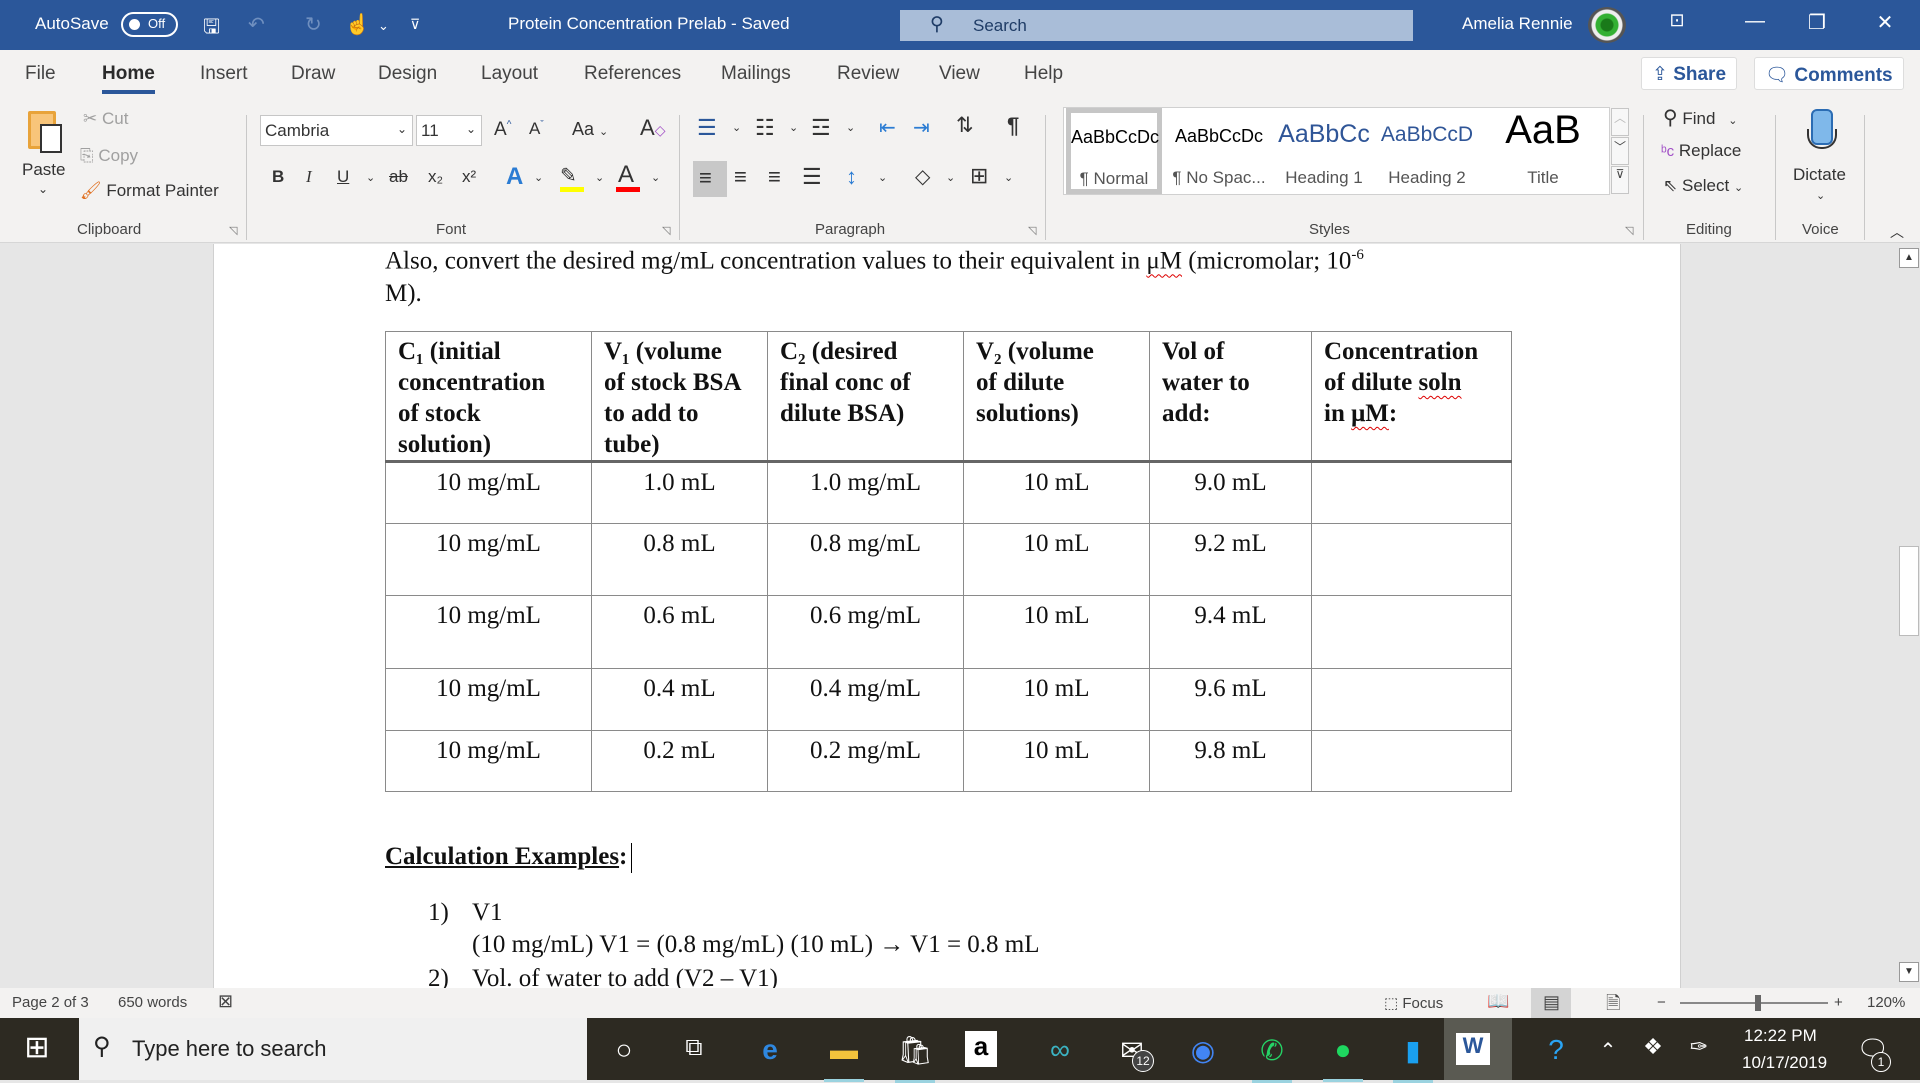  What do you see at coordinates (1909, 591) in the screenshot?
I see `scrollbar-thumb` at bounding box center [1909, 591].